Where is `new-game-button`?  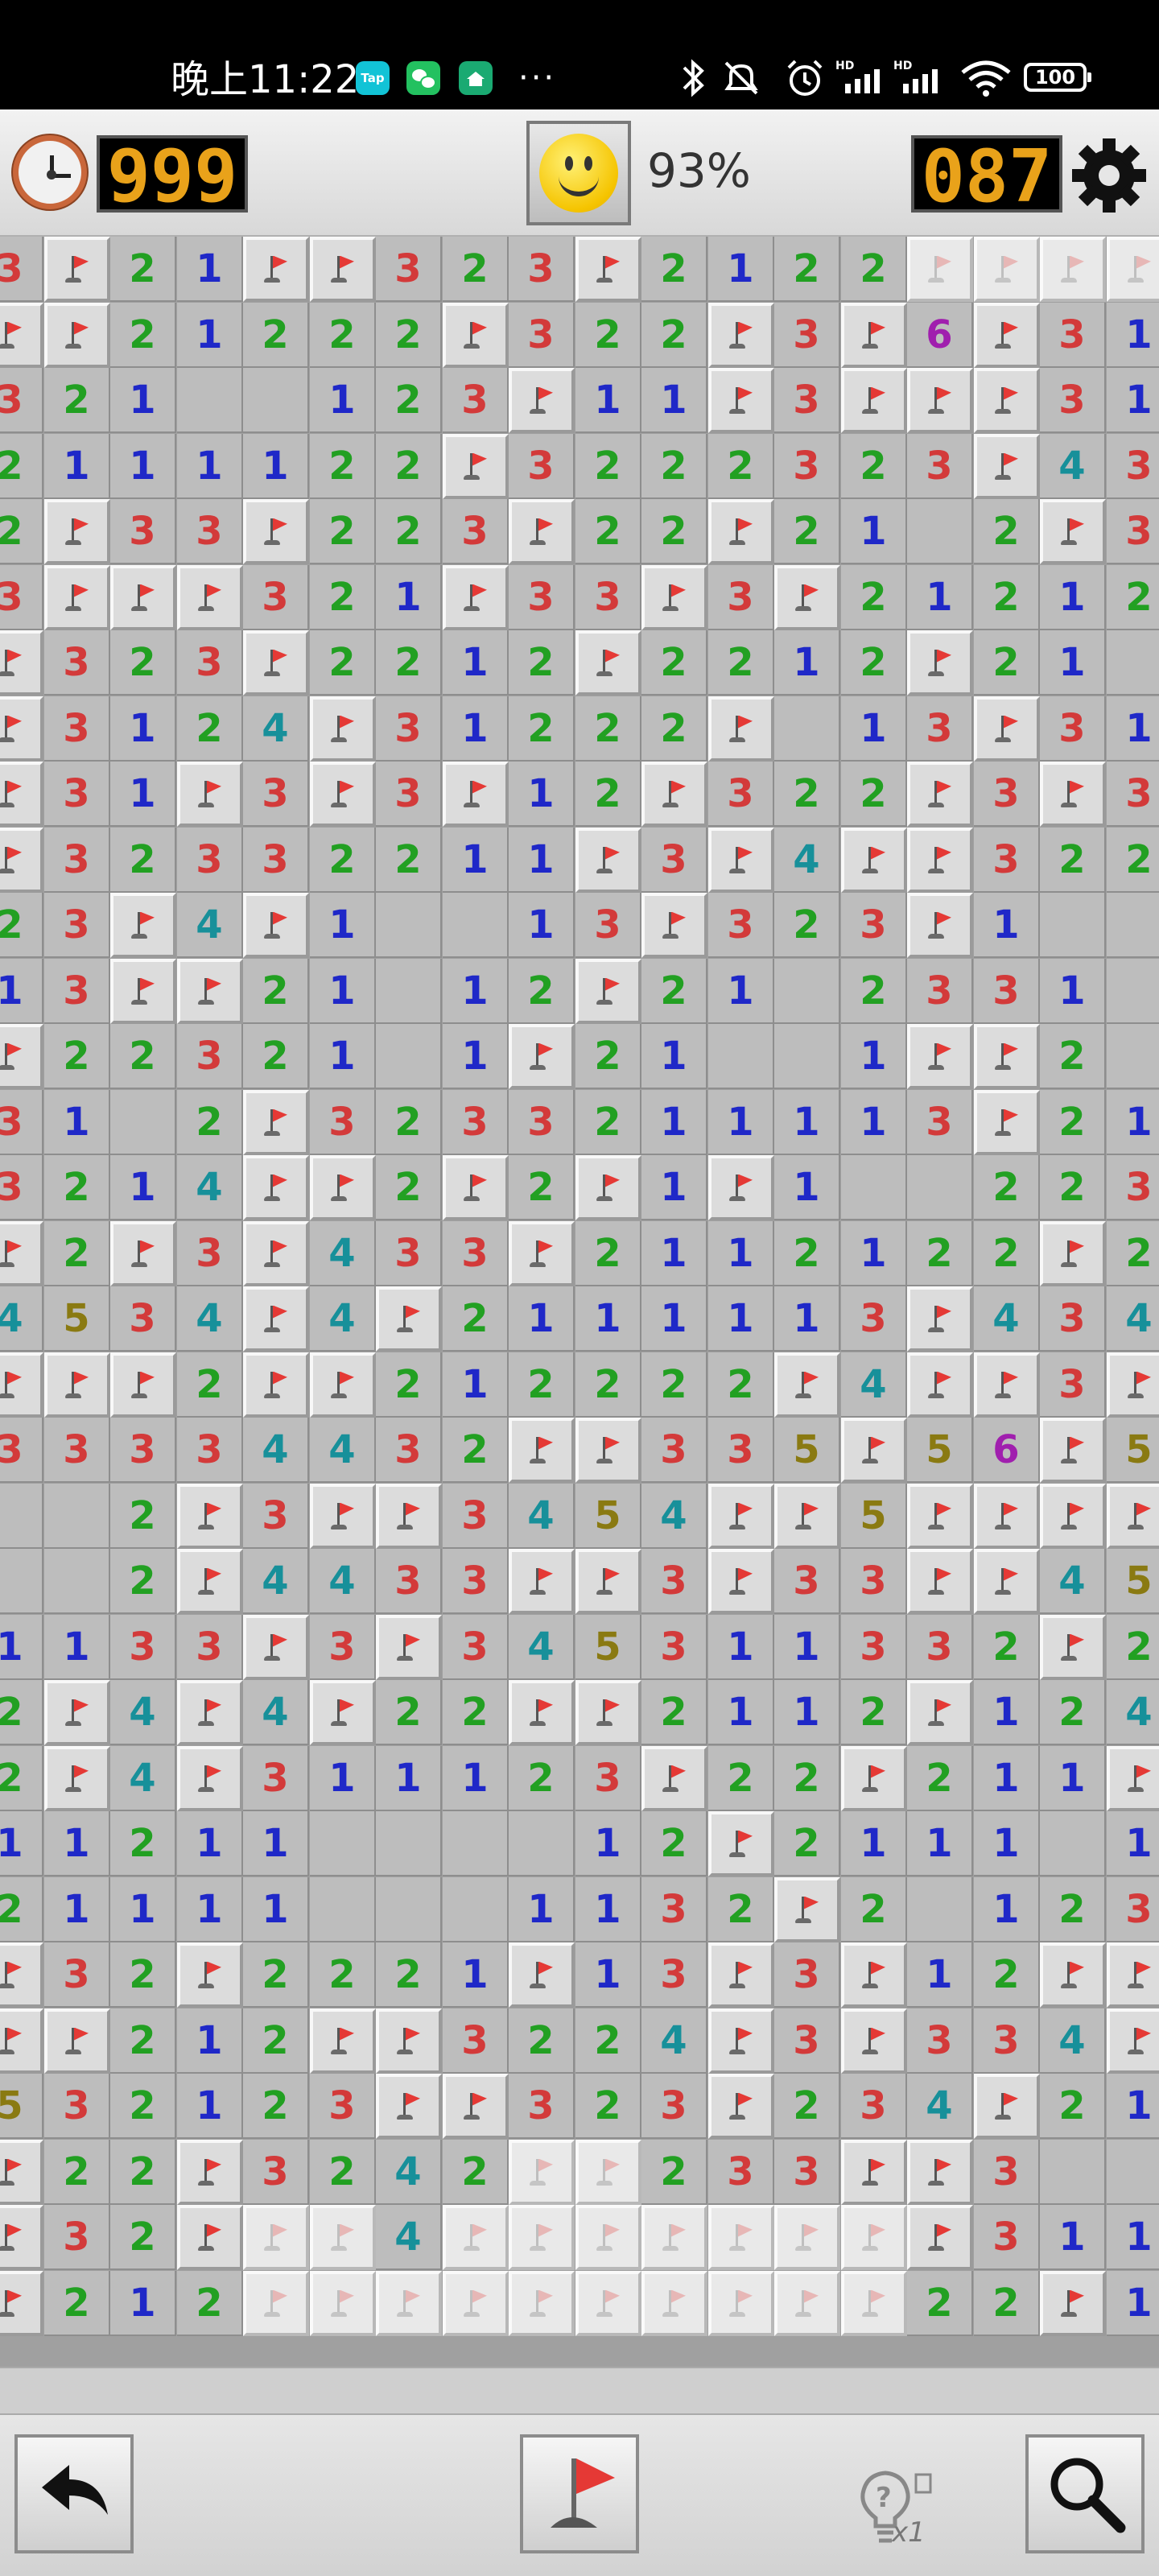
new-game-button is located at coordinates (578, 173).